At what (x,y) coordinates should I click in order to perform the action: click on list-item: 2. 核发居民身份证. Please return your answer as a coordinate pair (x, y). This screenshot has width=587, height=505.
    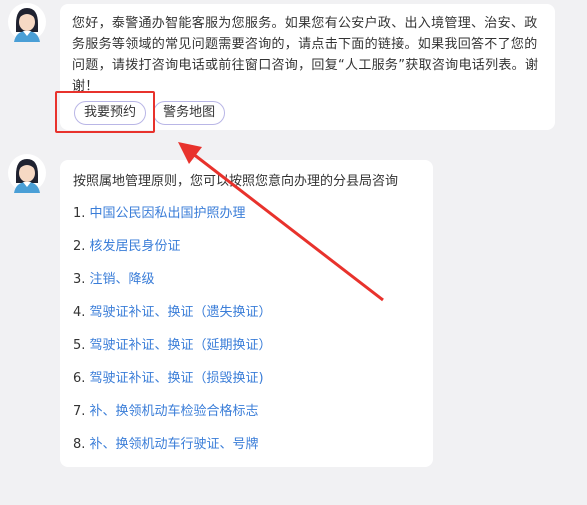
    Looking at the image, I should click on (246, 253).